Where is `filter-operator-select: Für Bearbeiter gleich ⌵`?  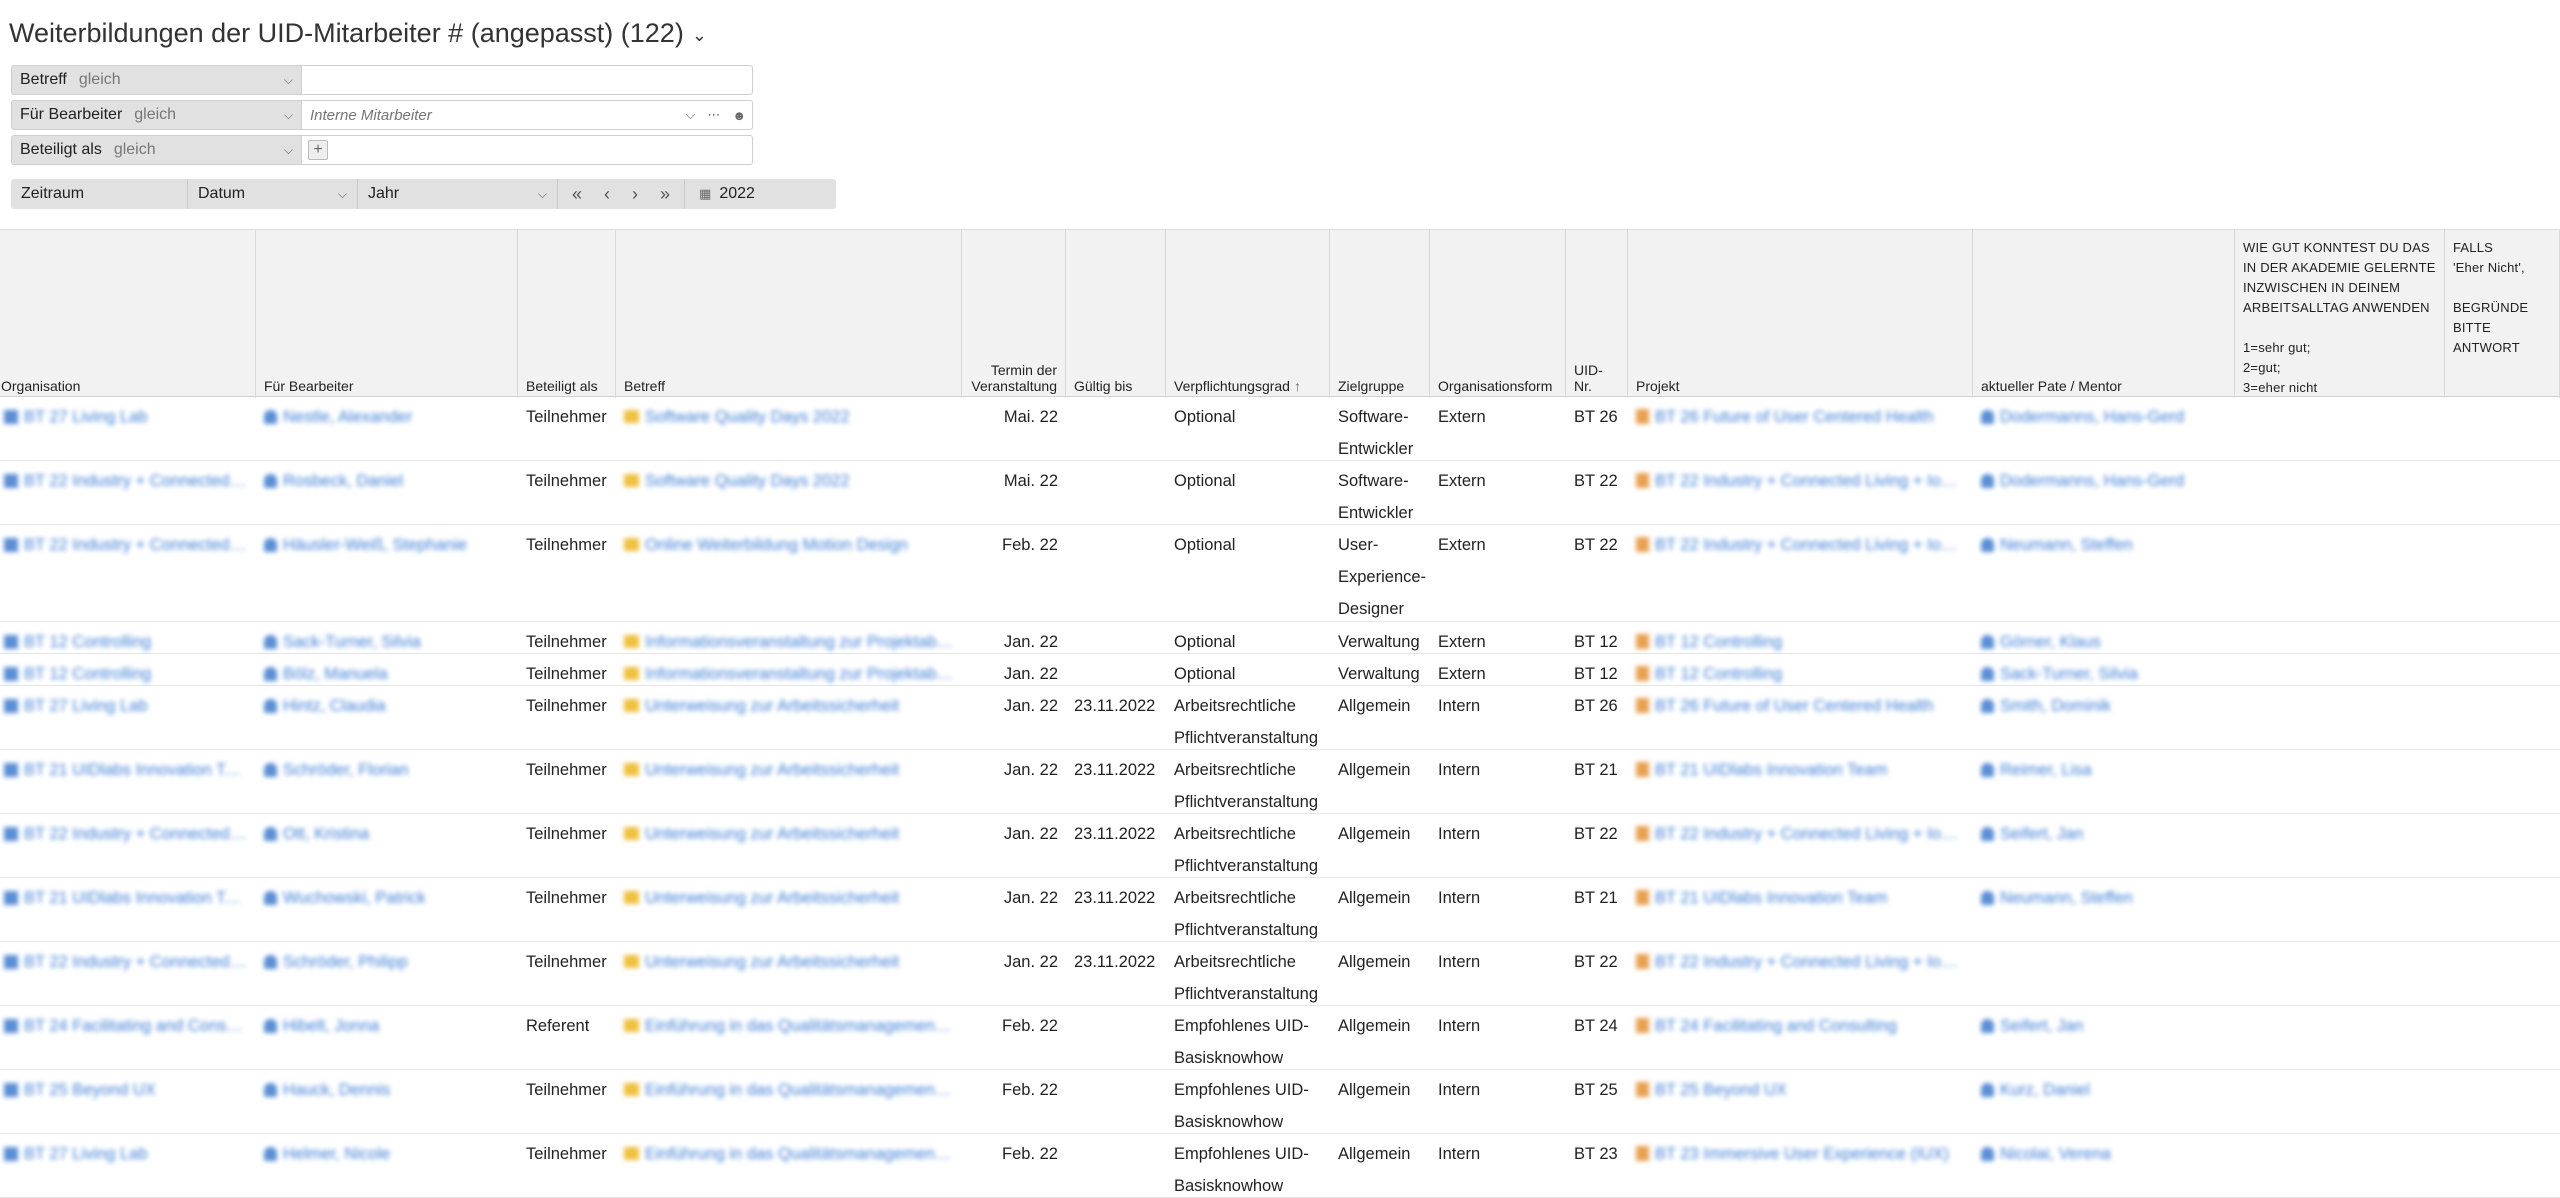
filter-operator-select: Für Bearbeiter gleich ⌵ is located at coordinates (156, 115).